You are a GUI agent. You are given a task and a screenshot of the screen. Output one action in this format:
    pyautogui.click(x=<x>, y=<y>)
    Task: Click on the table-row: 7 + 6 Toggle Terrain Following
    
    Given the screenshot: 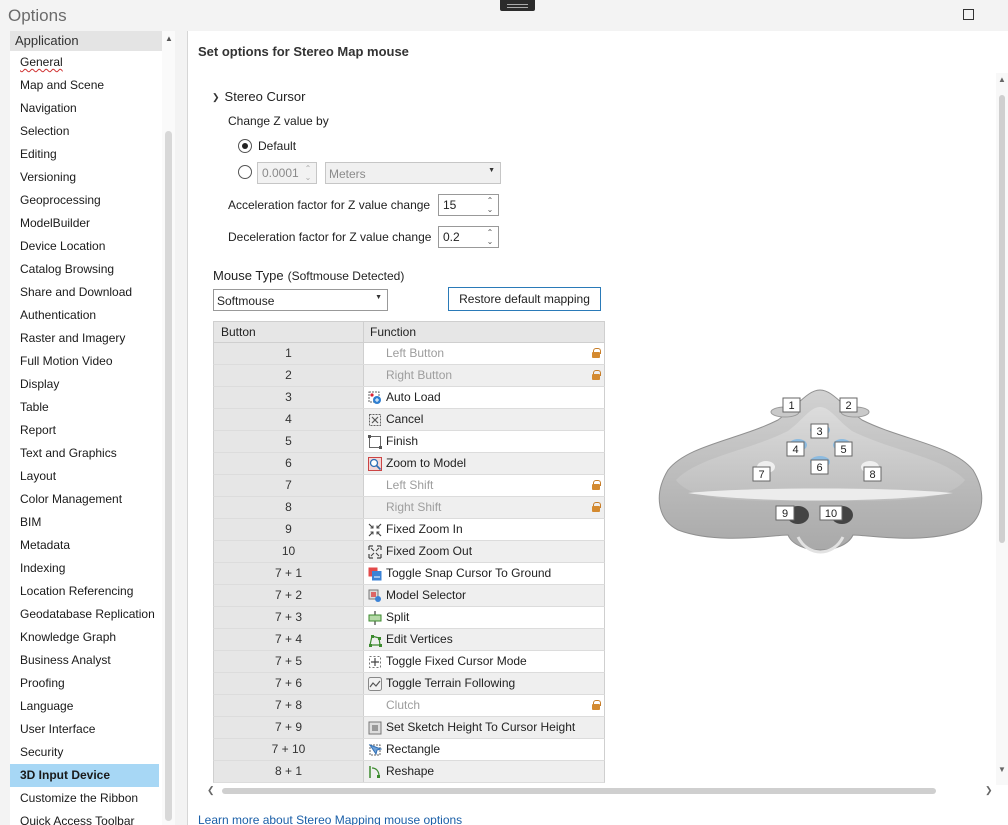 What is the action you would take?
    pyautogui.click(x=409, y=684)
    